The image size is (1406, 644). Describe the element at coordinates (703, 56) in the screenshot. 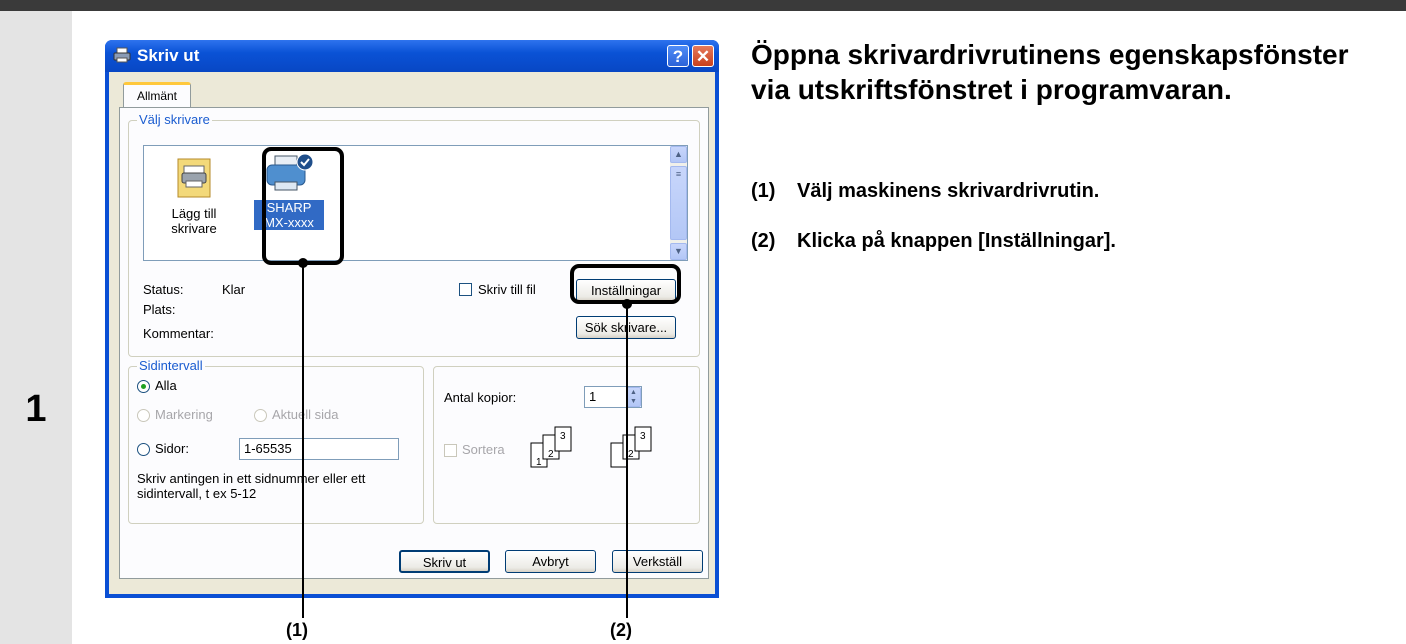

I see `close-button: ✕` at that location.